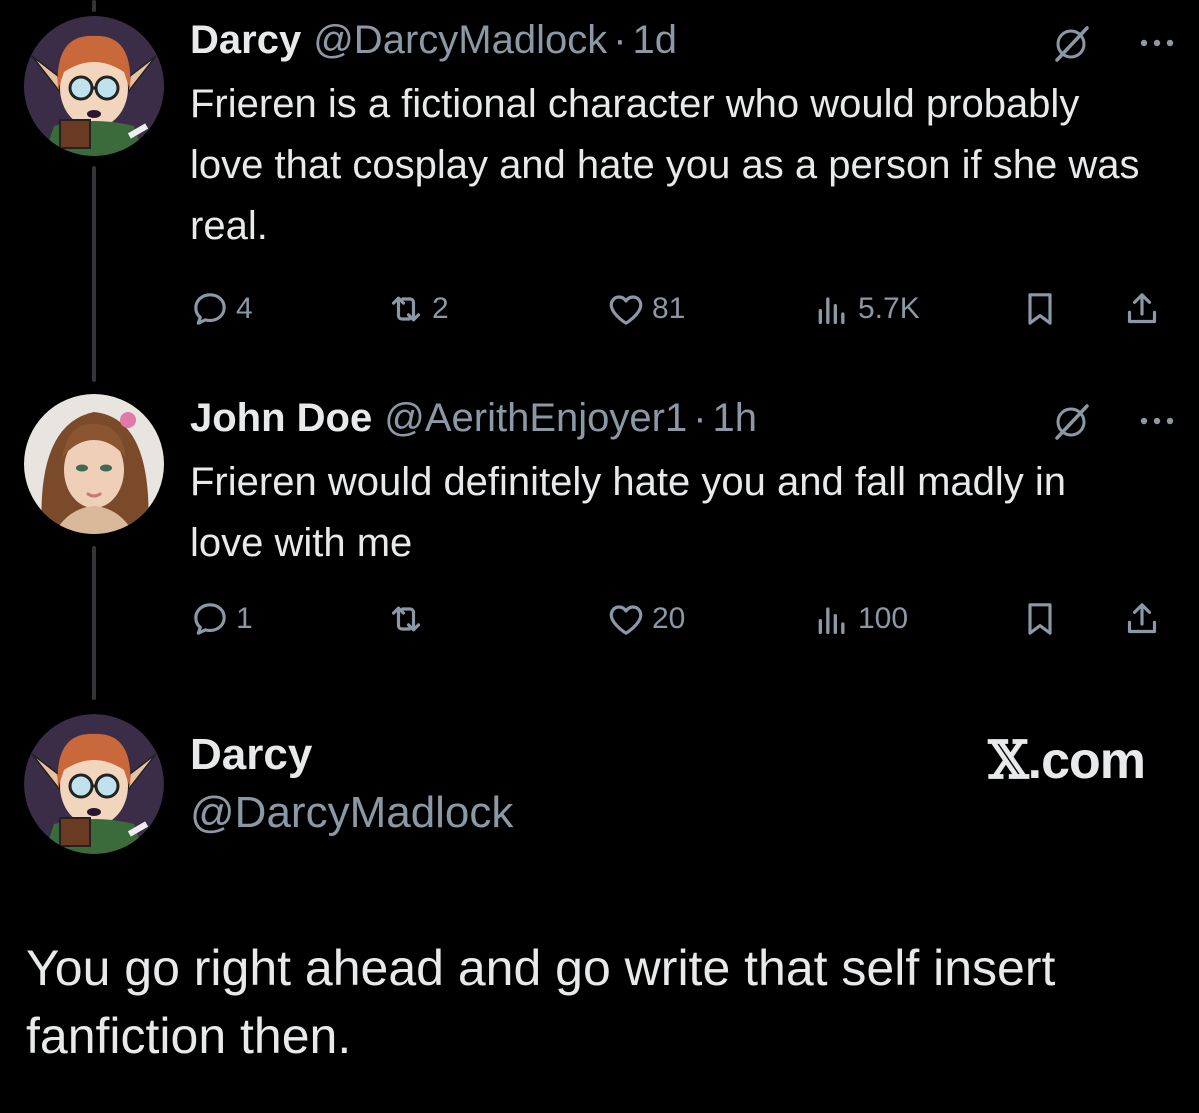  Describe the element at coordinates (1008, 760) in the screenshot. I see `x-logo-icon: 𝕏` at that location.